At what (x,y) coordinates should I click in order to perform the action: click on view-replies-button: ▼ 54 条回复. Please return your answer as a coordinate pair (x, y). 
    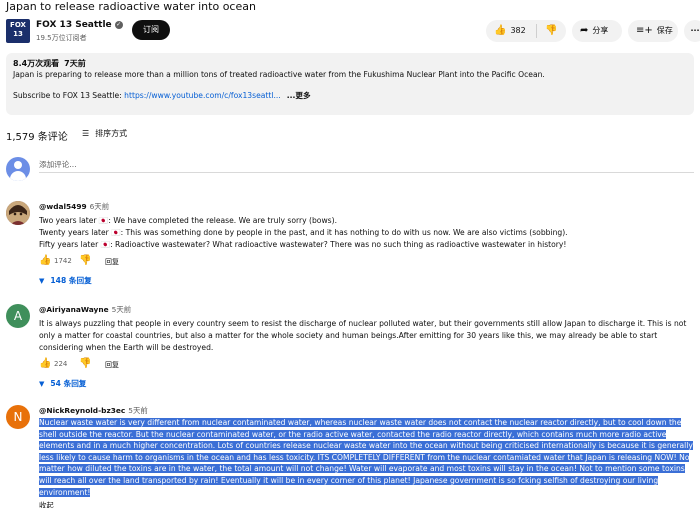
    Looking at the image, I should click on (369, 384).